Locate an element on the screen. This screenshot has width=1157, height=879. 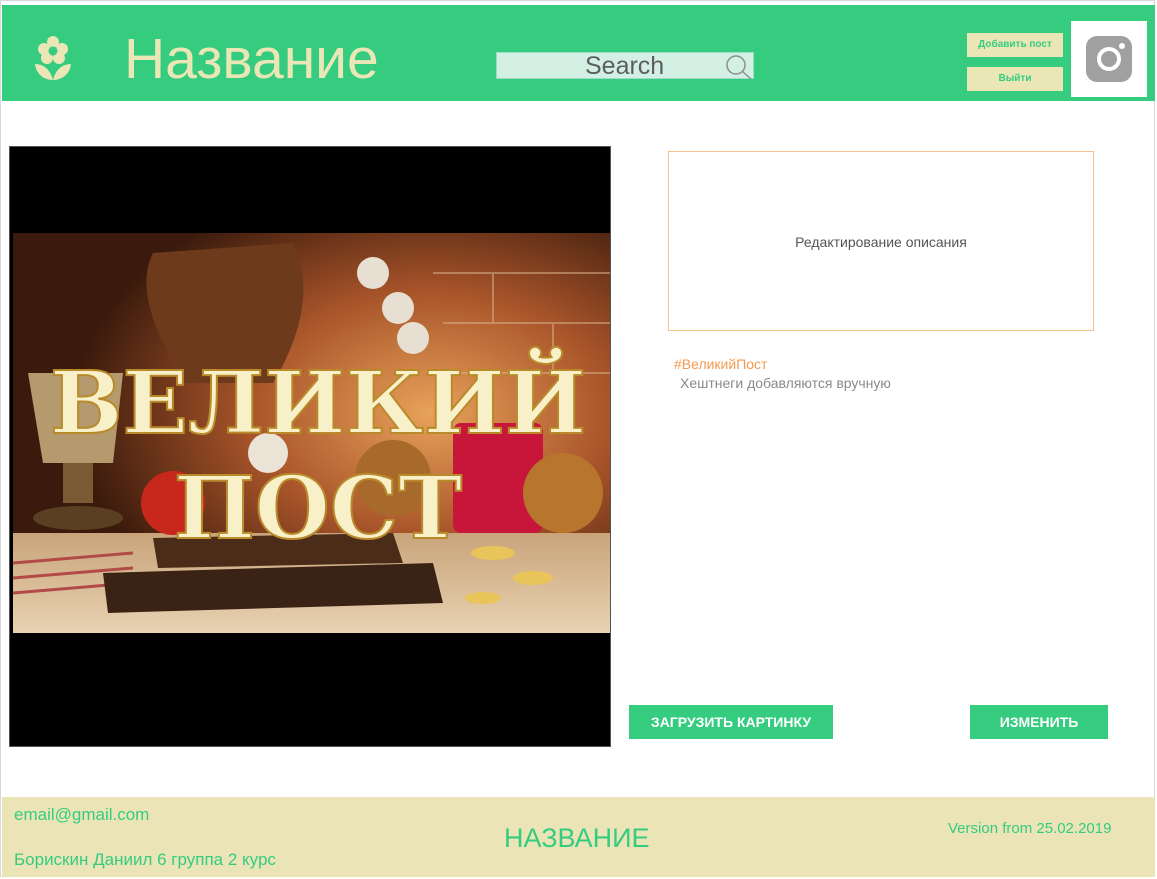
svg-text: ПОСТ is located at coordinates (318, 508).